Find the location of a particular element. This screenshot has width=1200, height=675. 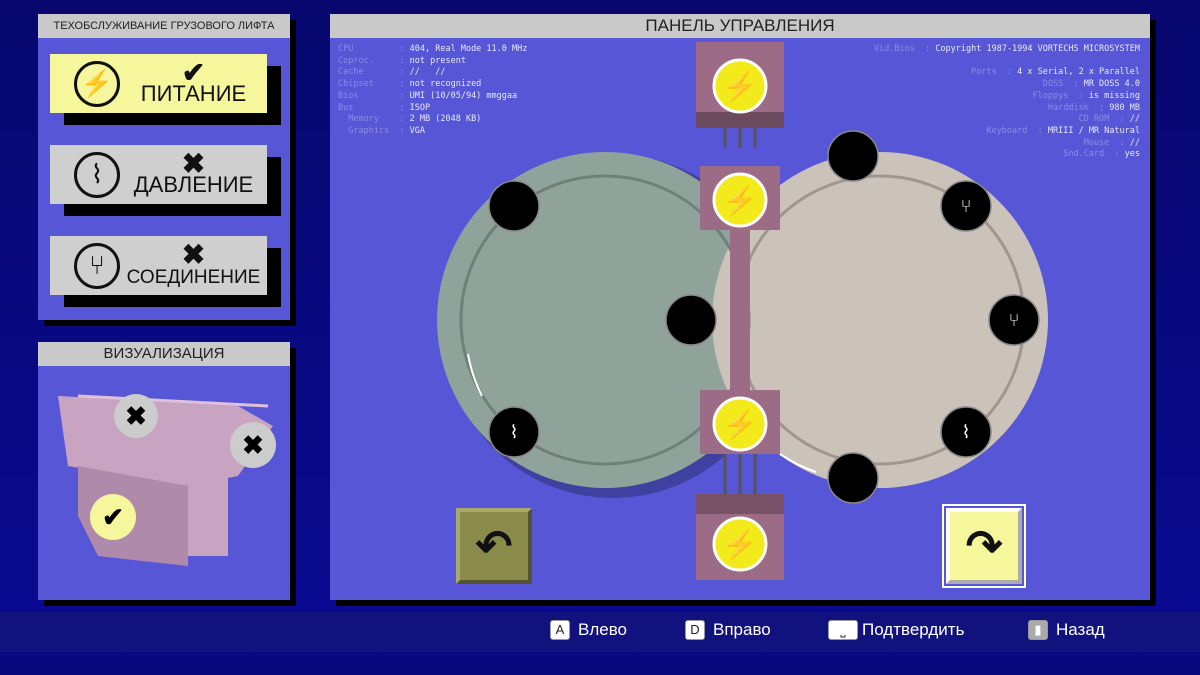

key-d: D is located at coordinates (695, 630).